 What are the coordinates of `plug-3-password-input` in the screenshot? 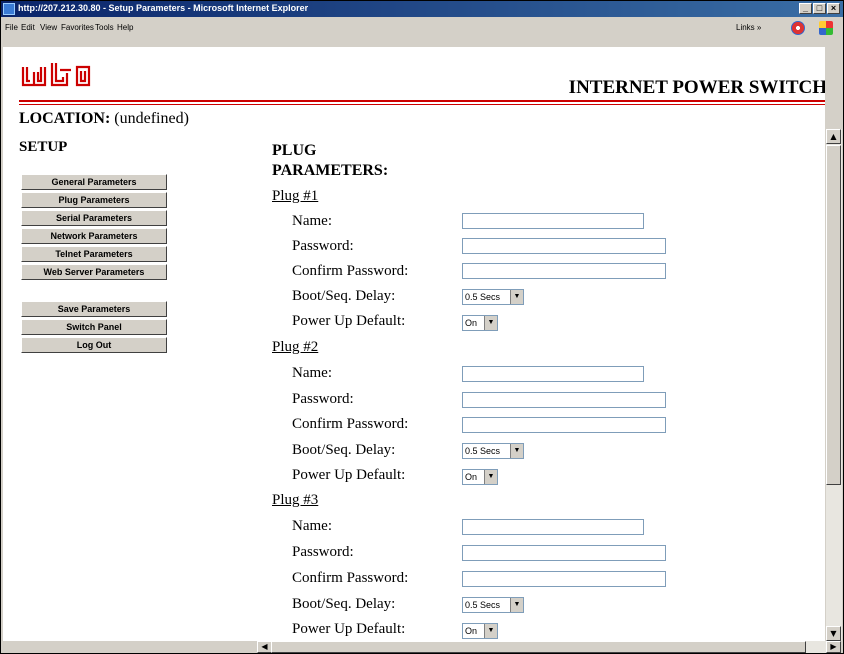 It's located at (564, 553).